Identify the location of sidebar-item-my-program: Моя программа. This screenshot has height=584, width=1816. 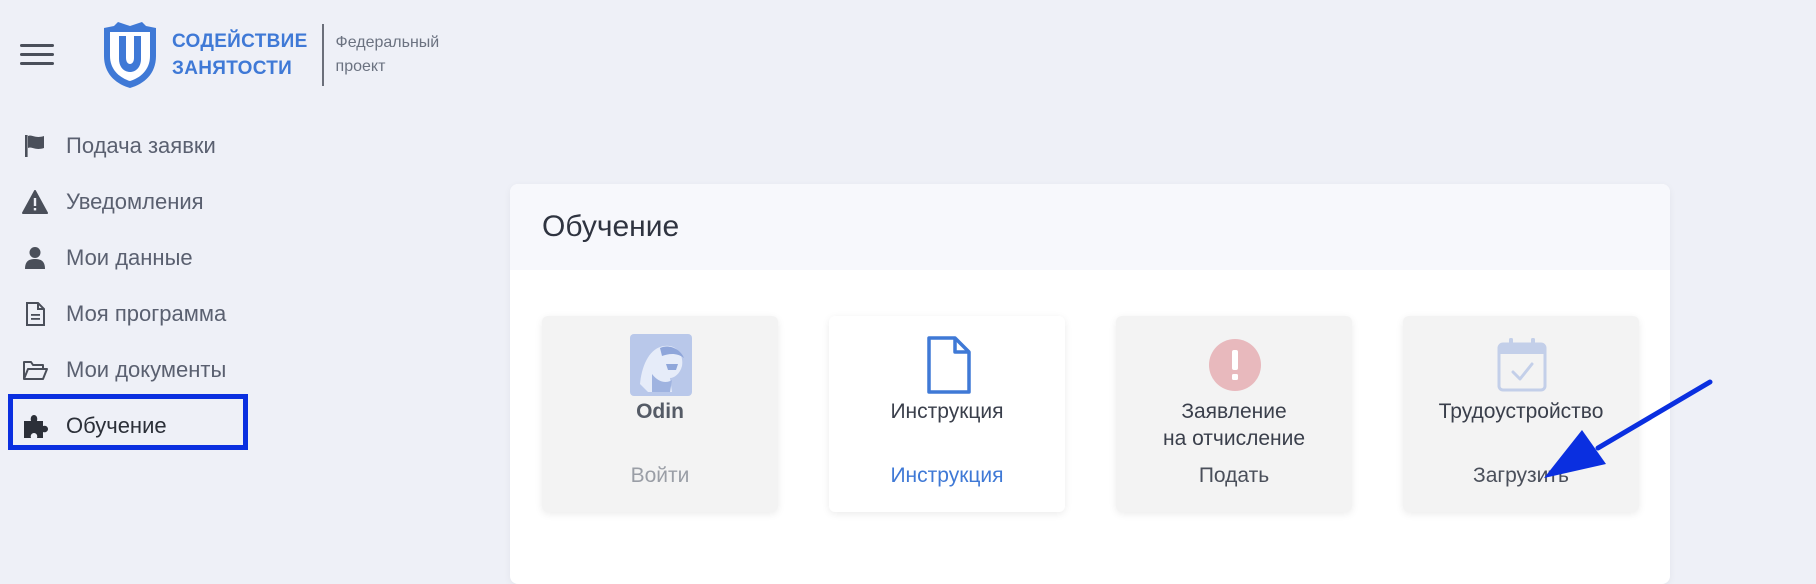
(130, 314).